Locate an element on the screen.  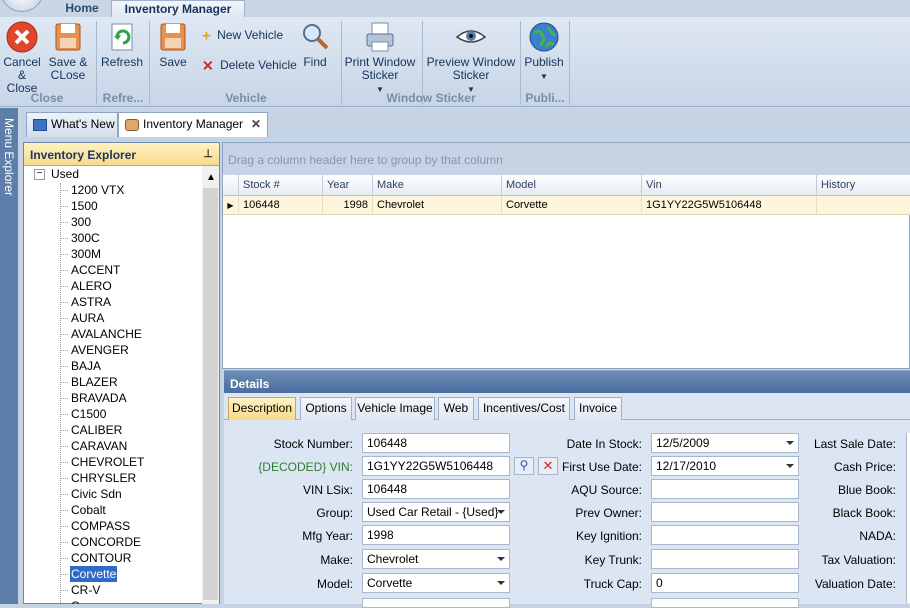
save-close-button: Save & CLose is located at coordinates (68, 51).